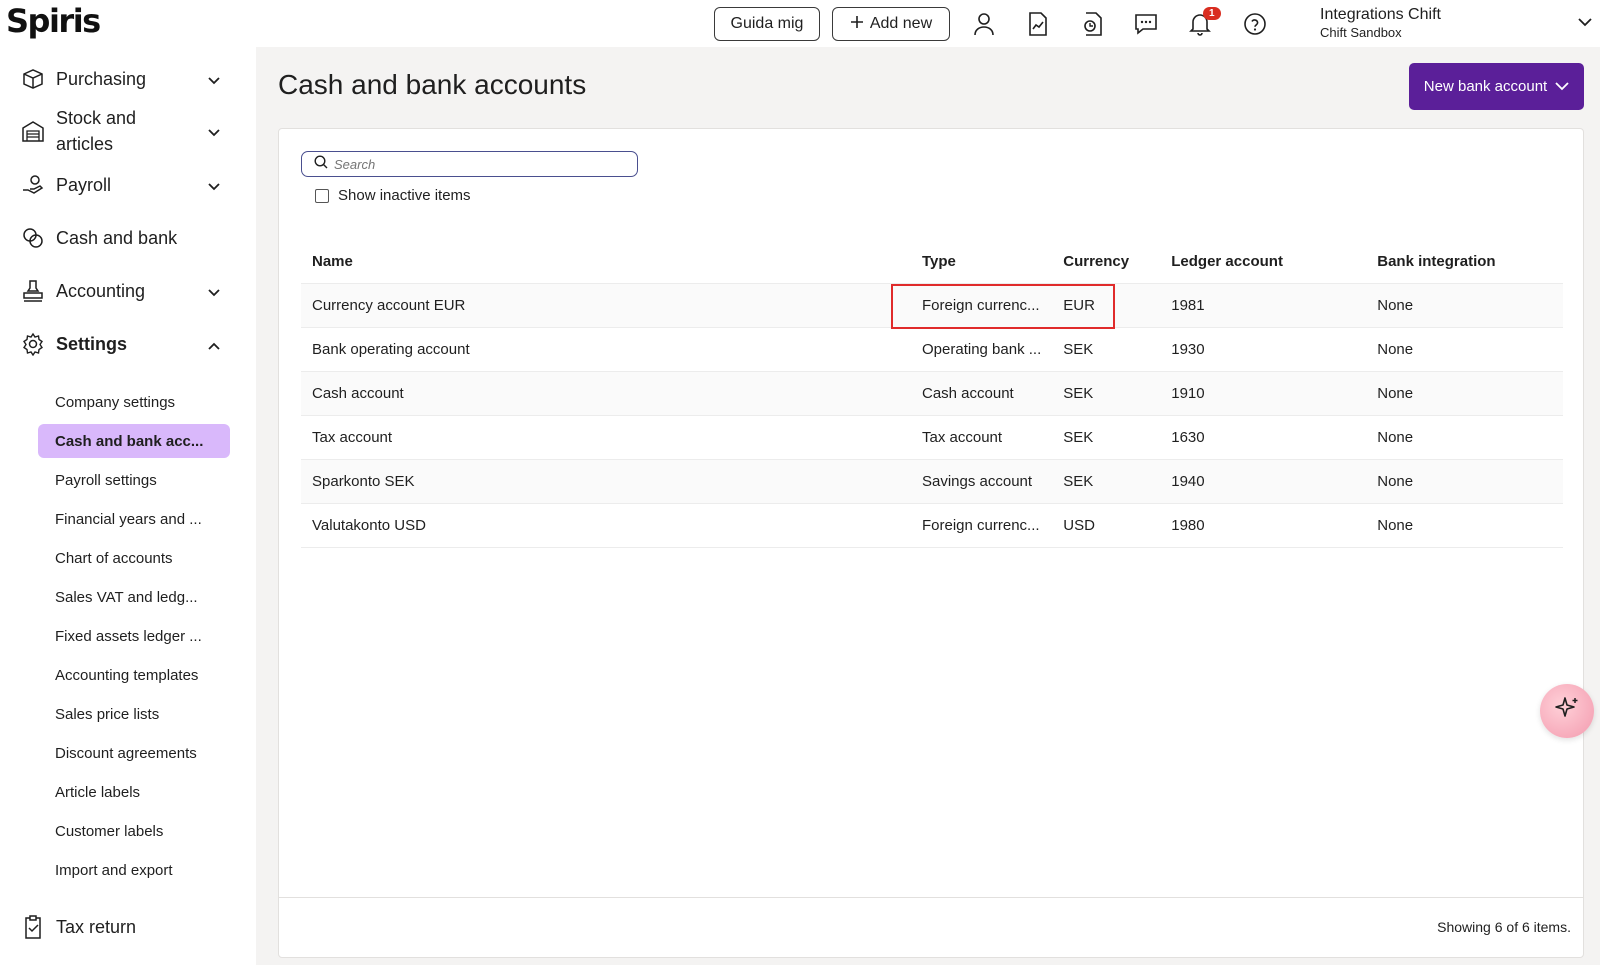 This screenshot has width=1600, height=965. Describe the element at coordinates (134, 753) in the screenshot. I see `settings-discount-agreements: Discount agreements` at that location.